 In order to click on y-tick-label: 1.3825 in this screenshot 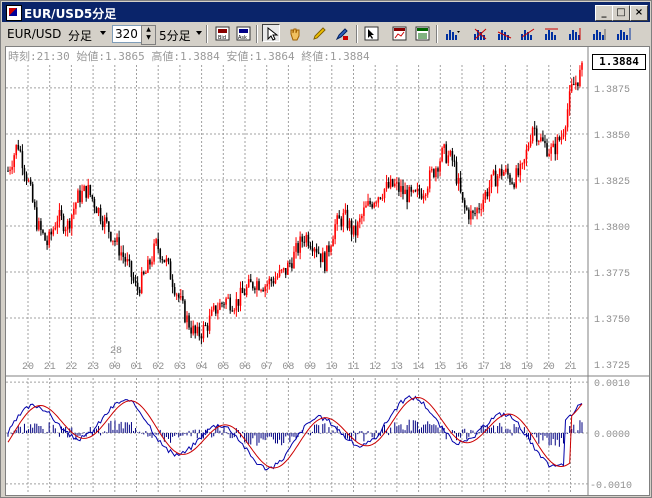, I will do `click(612, 182)`.